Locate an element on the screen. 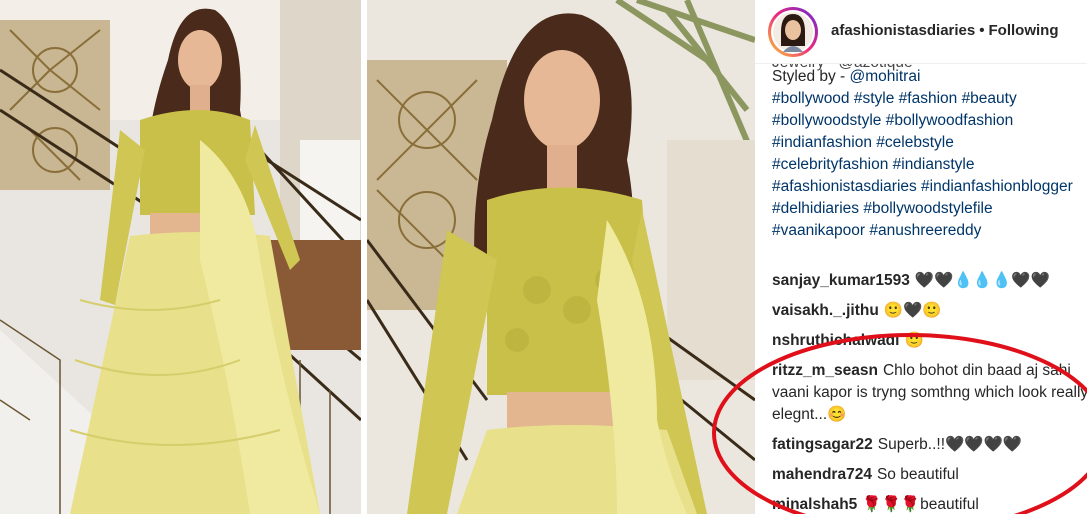 Image resolution: width=1087 pixels, height=514 pixels. username-link: afashionistasdiaries is located at coordinates (903, 30).